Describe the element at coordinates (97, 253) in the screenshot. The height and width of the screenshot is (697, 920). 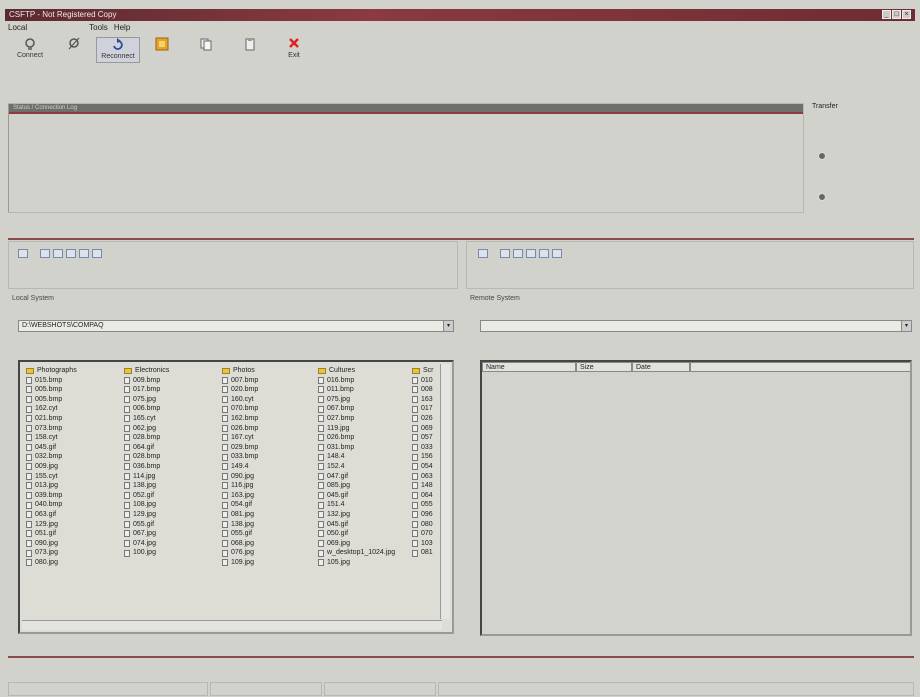
I see `local-view-icon` at that location.